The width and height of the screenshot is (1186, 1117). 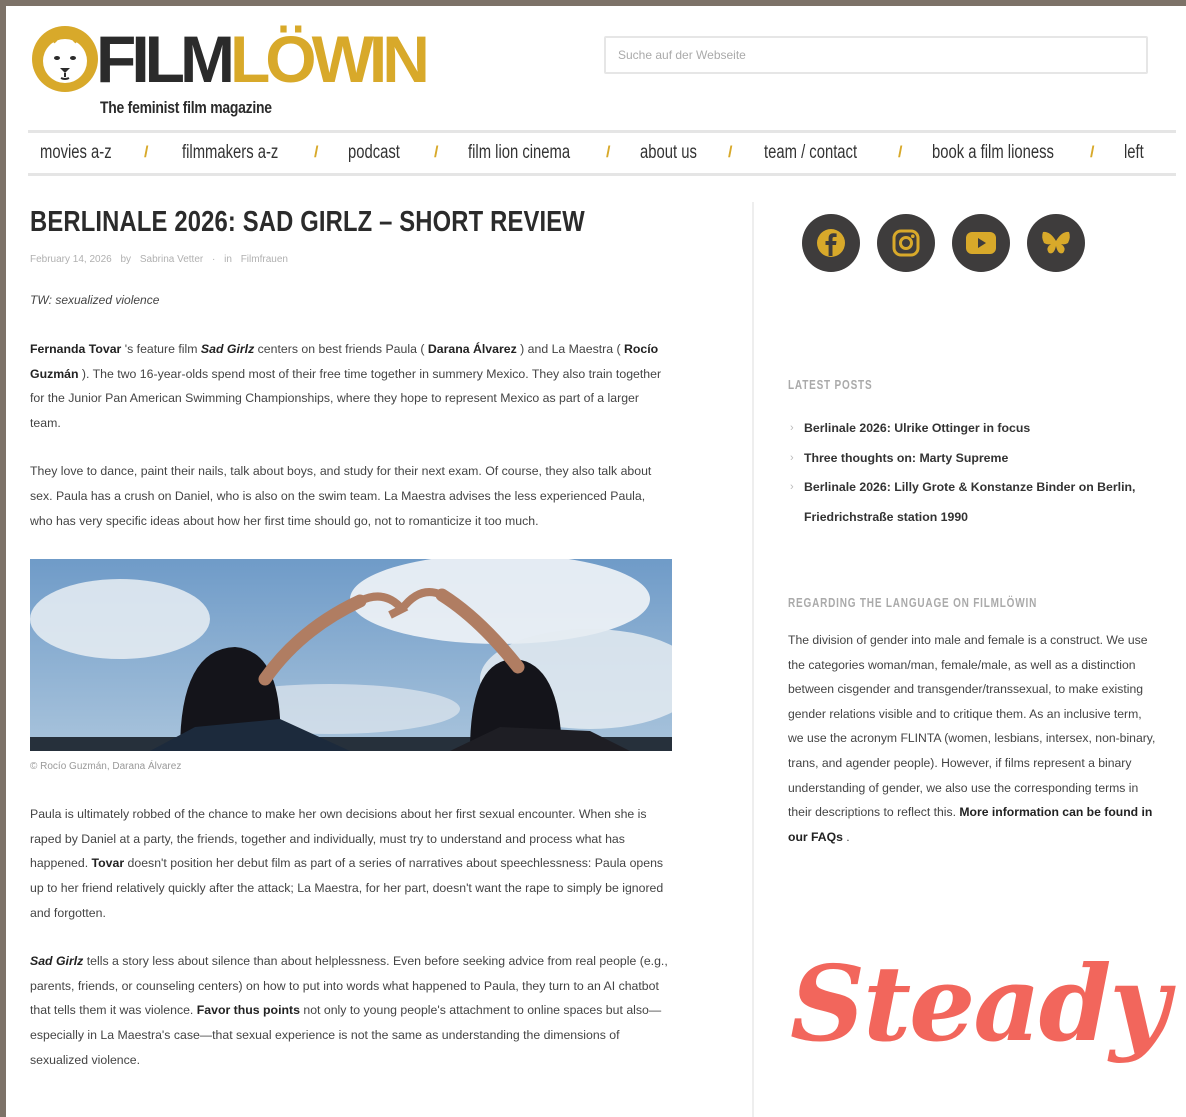 I want to click on nav-item-left: left, so click(x=1139, y=153).